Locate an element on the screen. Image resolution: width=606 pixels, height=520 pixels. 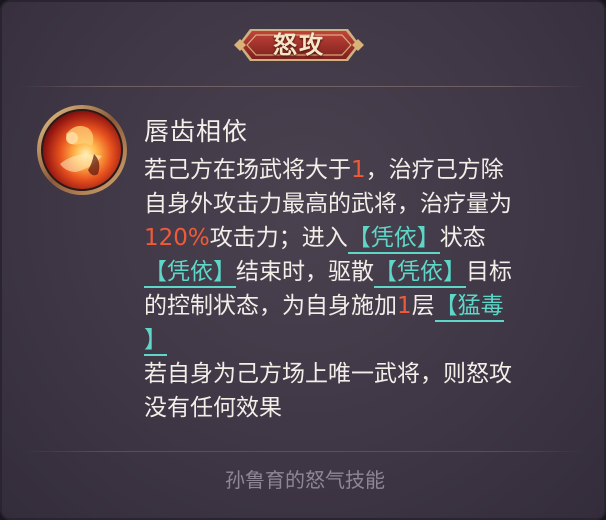
highlight-number: 120% is located at coordinates (177, 238).